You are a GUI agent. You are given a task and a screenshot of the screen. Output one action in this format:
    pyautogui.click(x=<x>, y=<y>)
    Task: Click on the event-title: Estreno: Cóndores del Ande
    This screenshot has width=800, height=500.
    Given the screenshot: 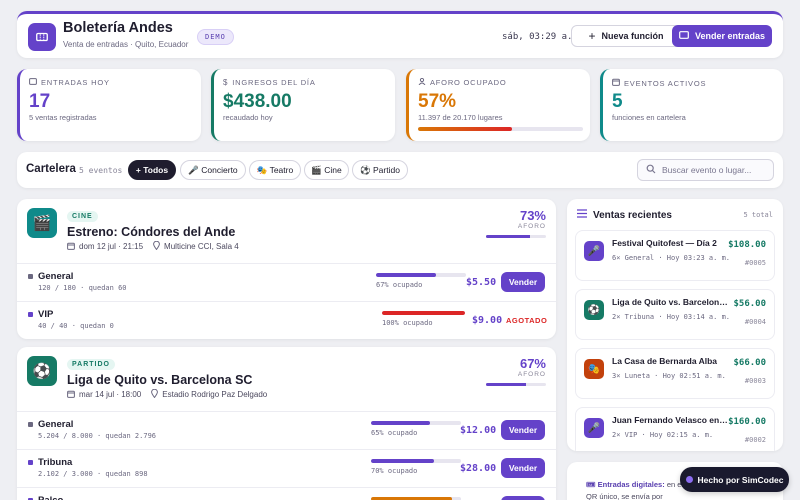 What is the action you would take?
    pyautogui.click(x=151, y=232)
    